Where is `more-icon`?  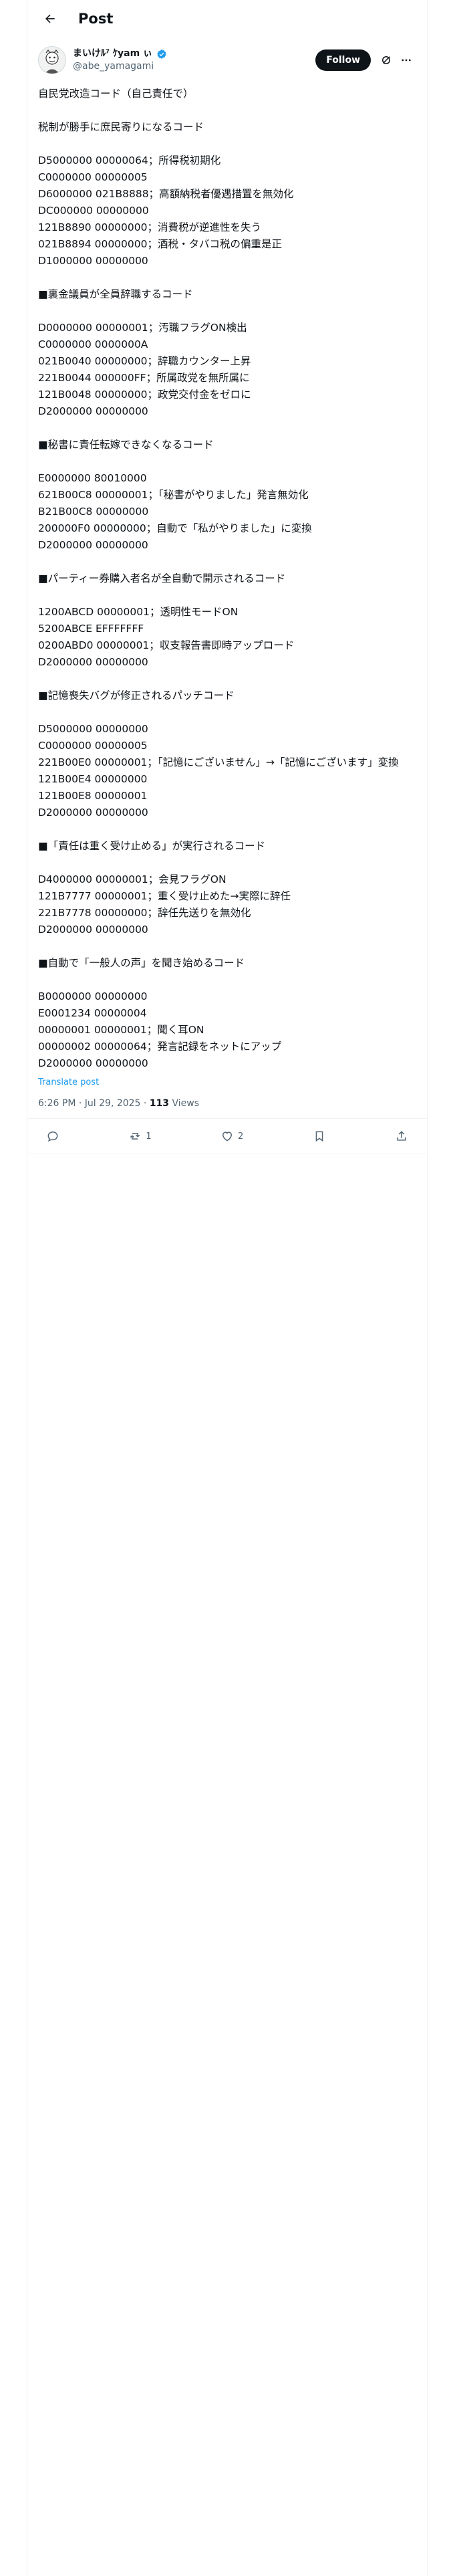 more-icon is located at coordinates (406, 61).